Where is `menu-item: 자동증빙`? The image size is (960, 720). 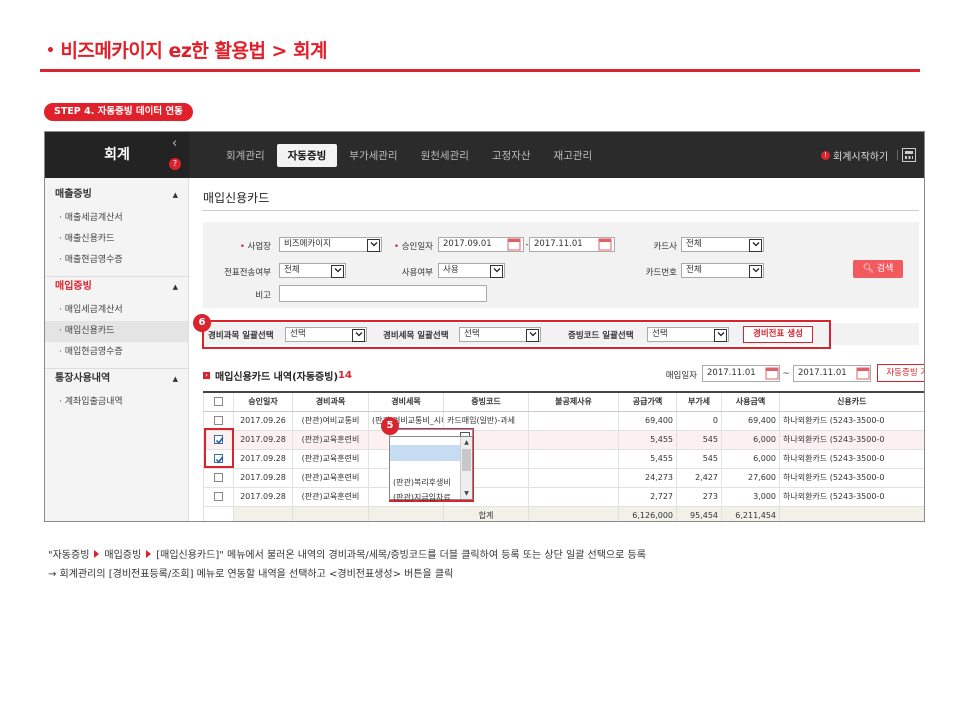 menu-item: 자동증빙 is located at coordinates (307, 155).